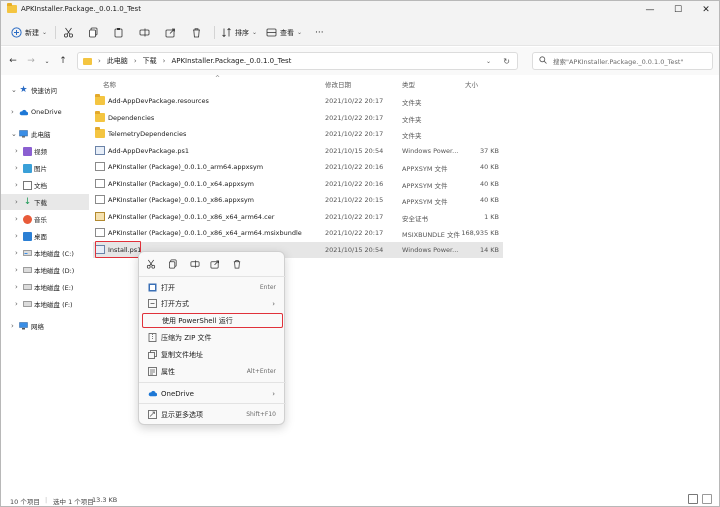 This screenshot has width=720, height=507. What do you see at coordinates (45, 202) in the screenshot?
I see `sidebar-item-downloads: › ↓ 下载` at bounding box center [45, 202].